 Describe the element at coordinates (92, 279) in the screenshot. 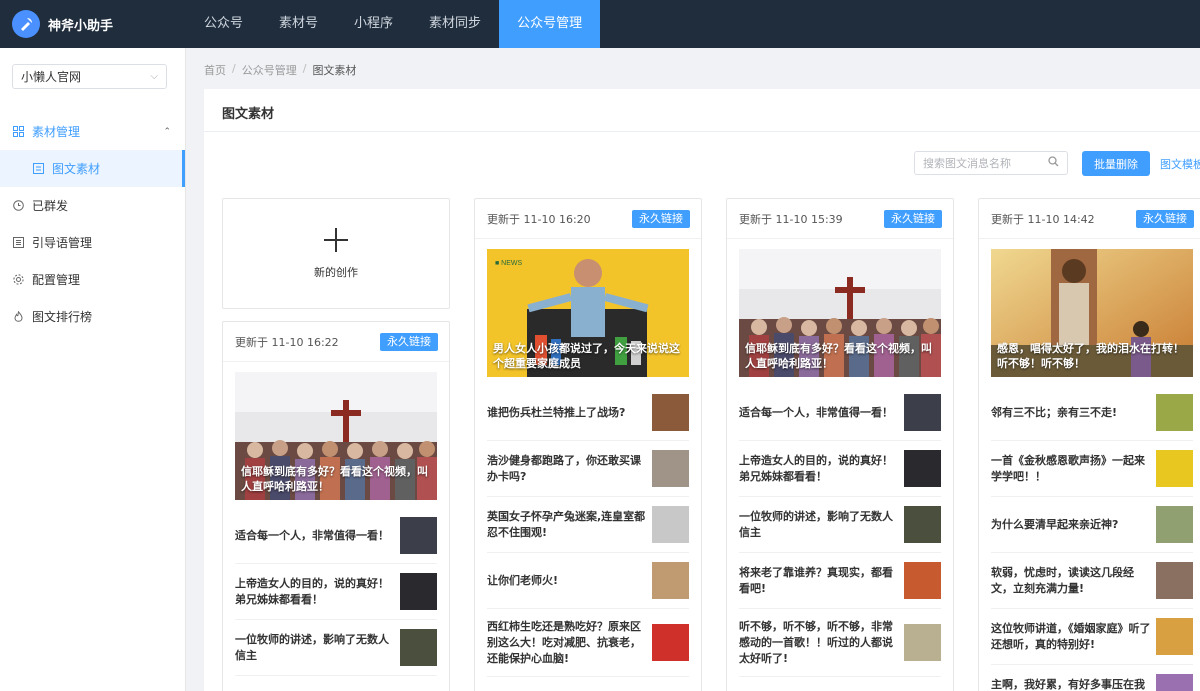

I see `sidebar-item-settings: 配置管理` at that location.